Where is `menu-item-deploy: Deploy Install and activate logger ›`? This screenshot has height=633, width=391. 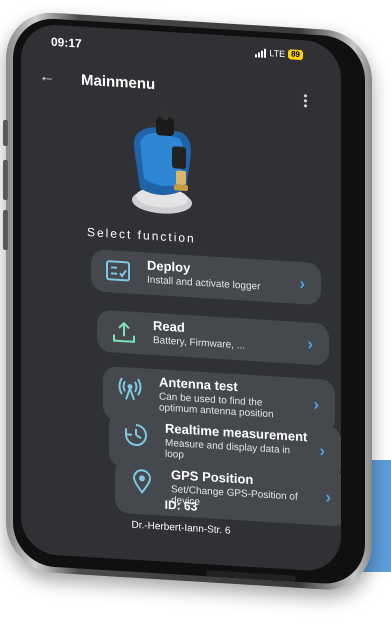
menu-item-deploy: Deploy Install and activate logger › is located at coordinates (206, 277).